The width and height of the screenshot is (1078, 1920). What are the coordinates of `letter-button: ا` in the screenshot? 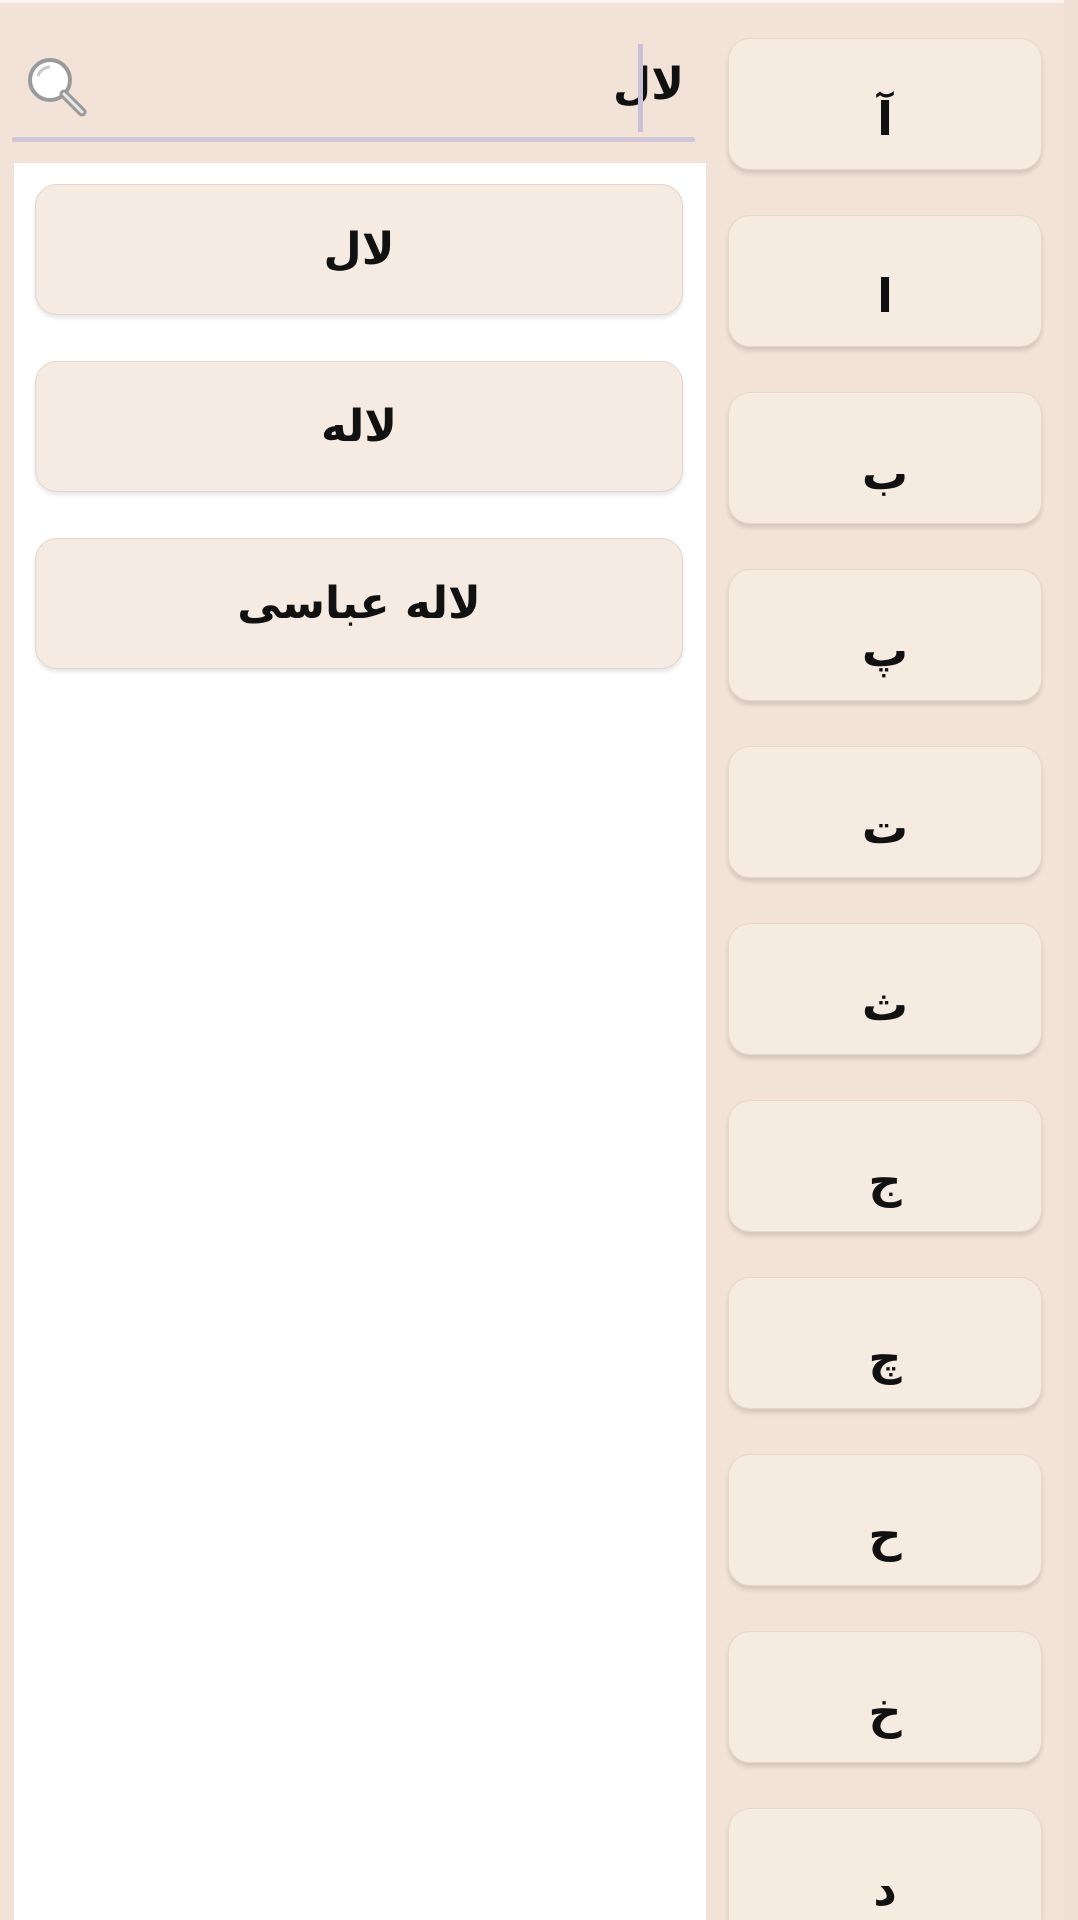 It's located at (885, 281).